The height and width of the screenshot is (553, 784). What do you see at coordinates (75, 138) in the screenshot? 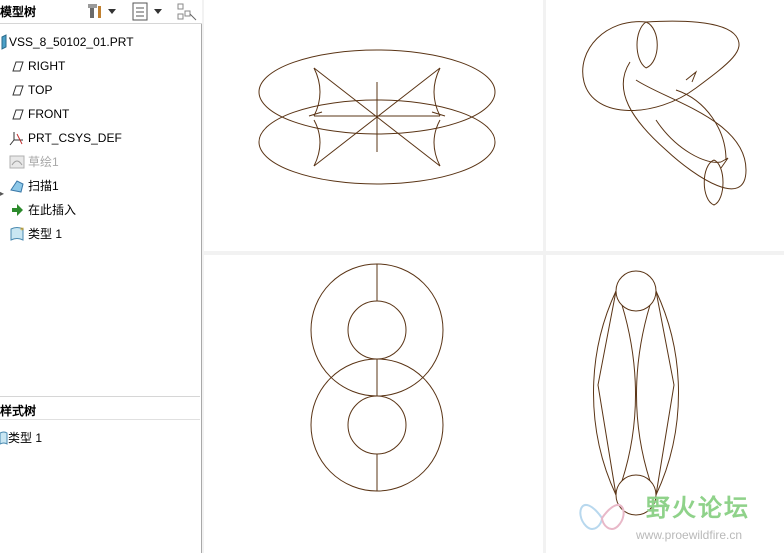
I see `tree-item-label: PRT_CSYS_DEF` at bounding box center [75, 138].